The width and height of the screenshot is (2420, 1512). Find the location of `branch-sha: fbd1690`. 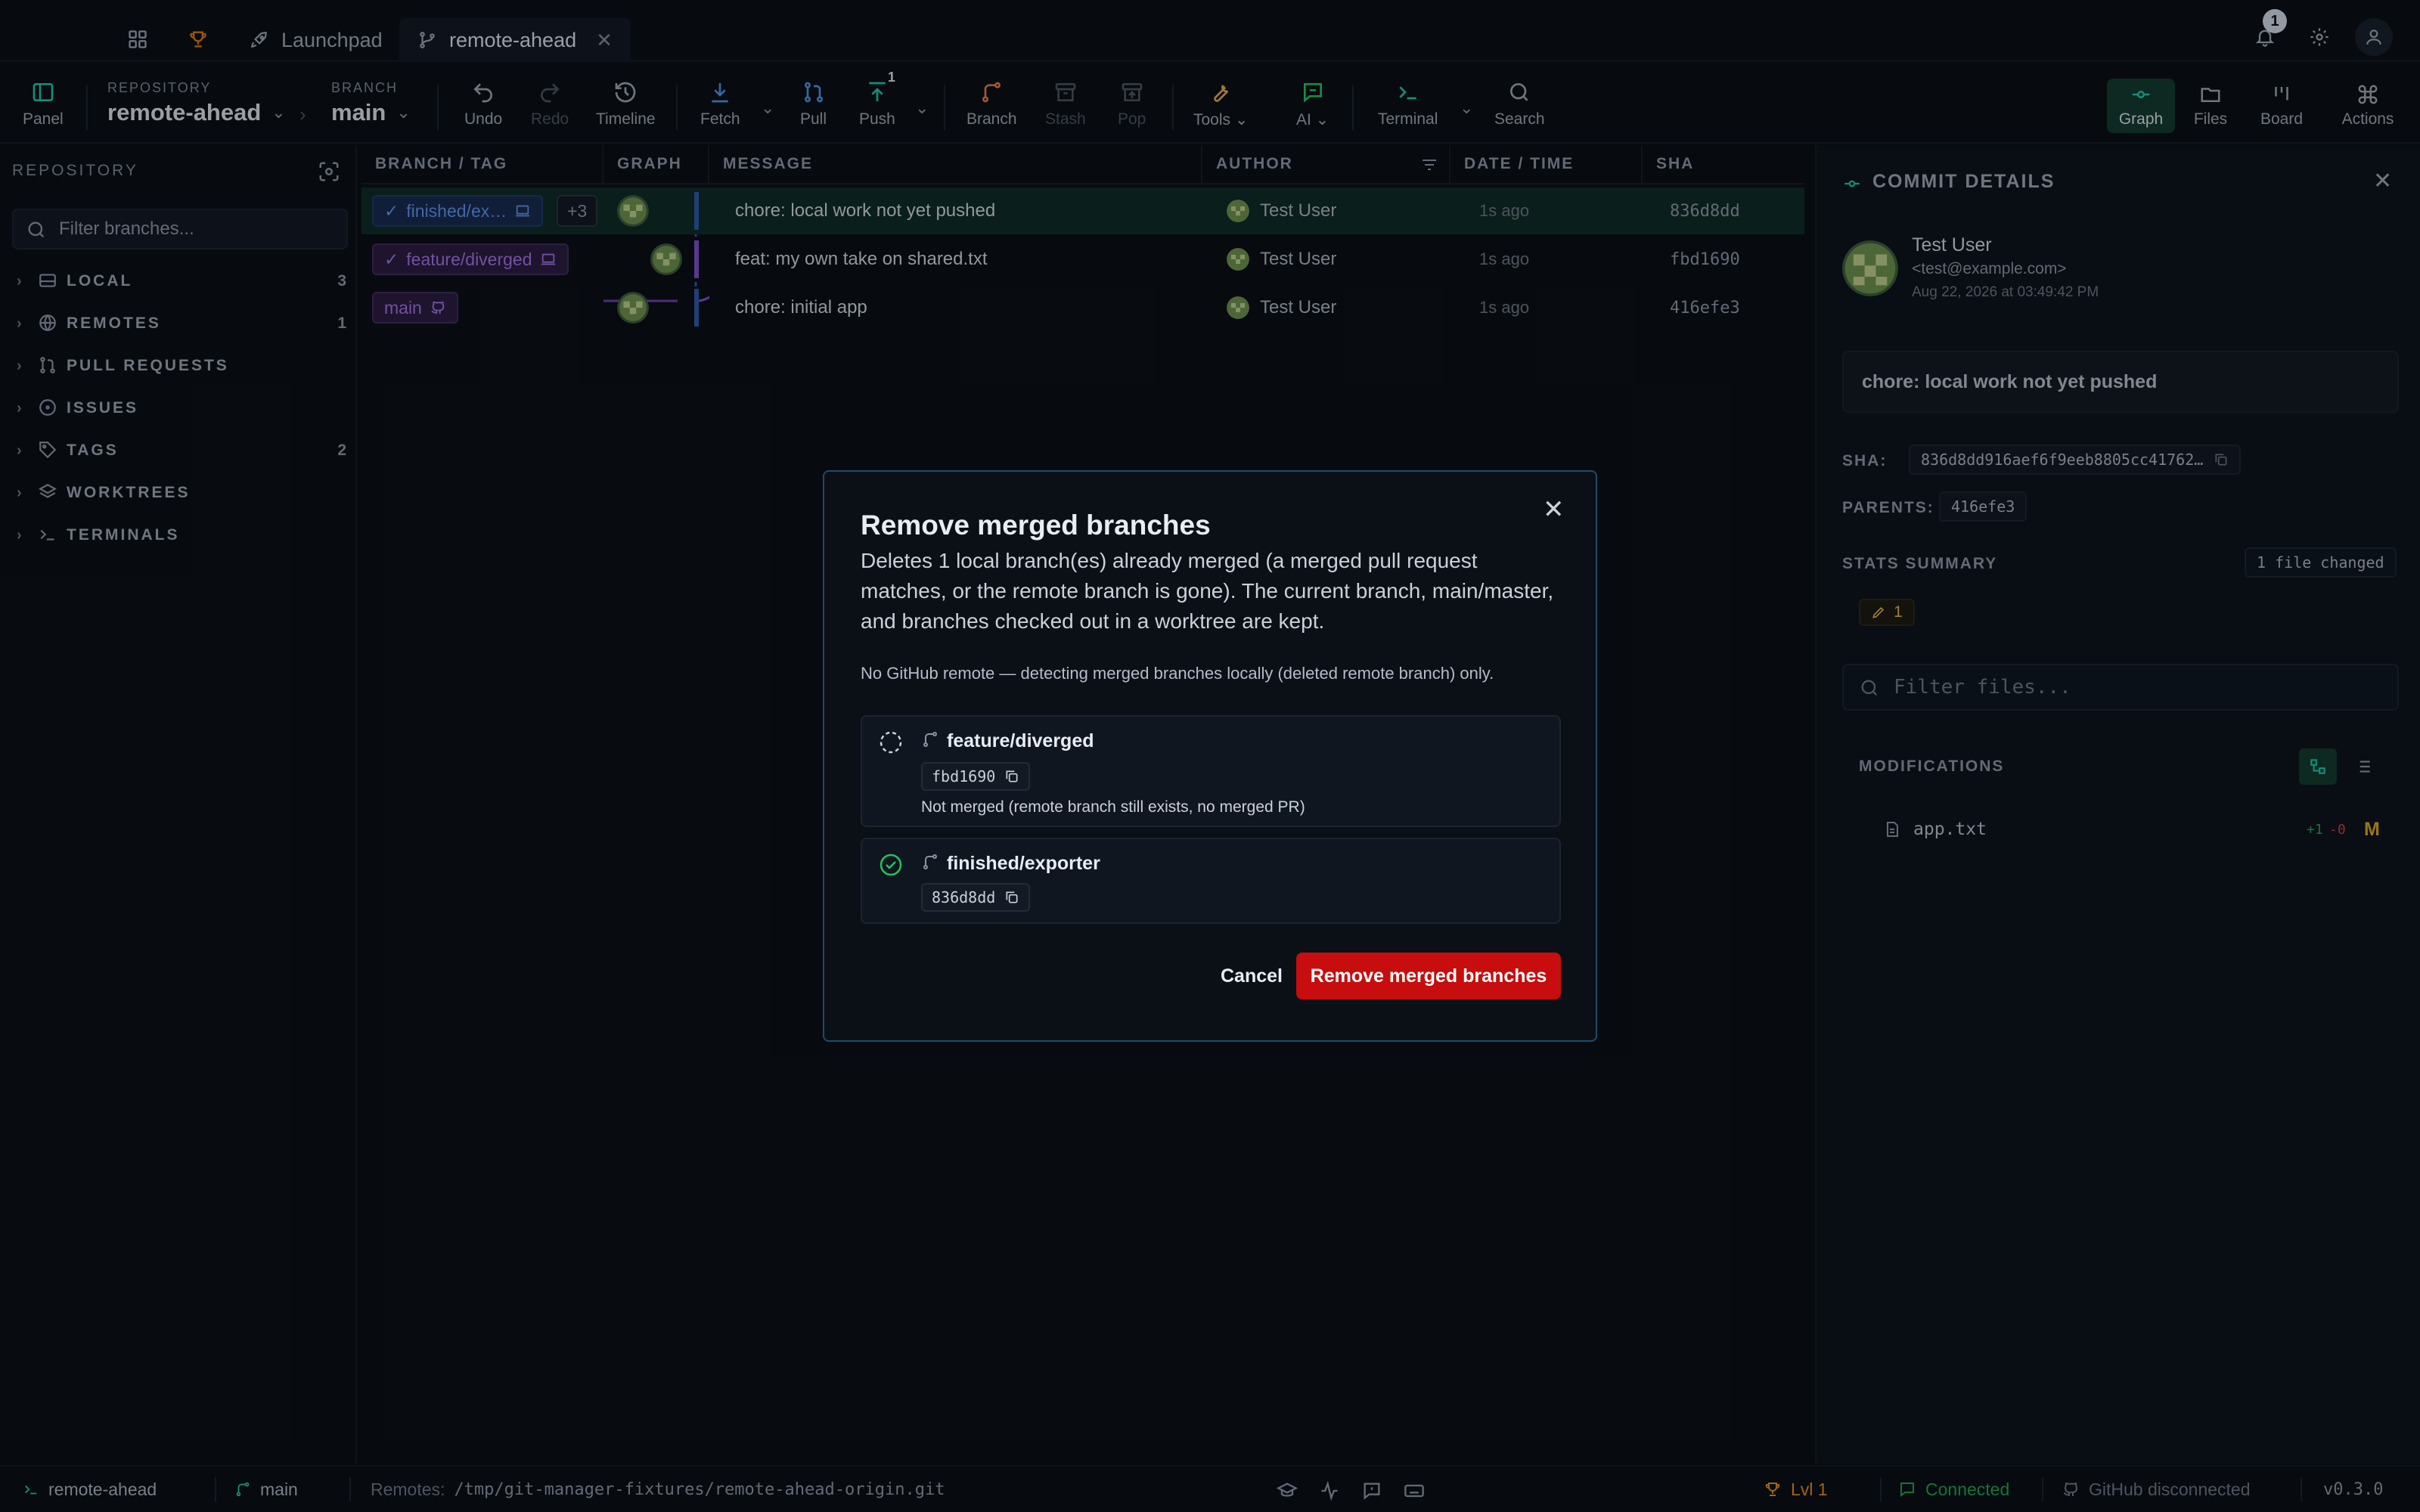

branch-sha: fbd1690 is located at coordinates (964, 776).